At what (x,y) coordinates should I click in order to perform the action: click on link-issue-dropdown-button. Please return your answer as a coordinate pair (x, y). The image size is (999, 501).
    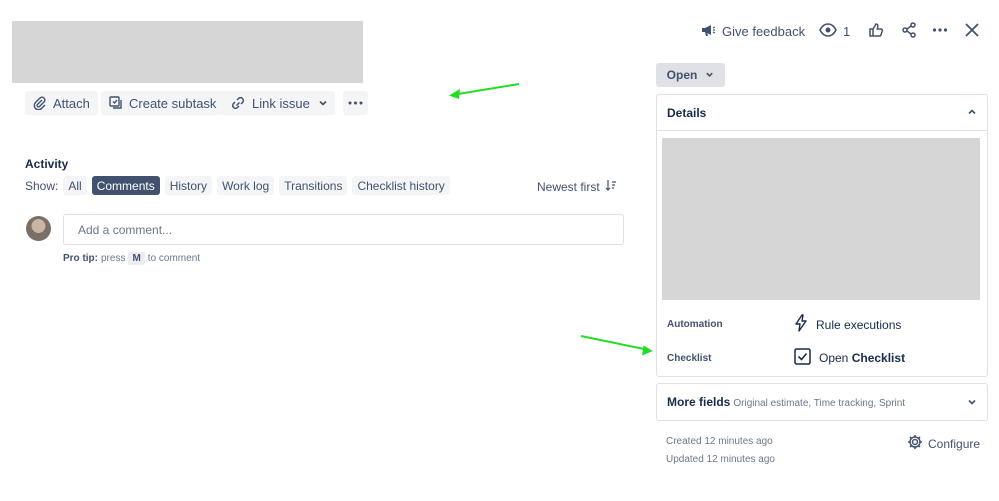
    Looking at the image, I should click on (323, 103).